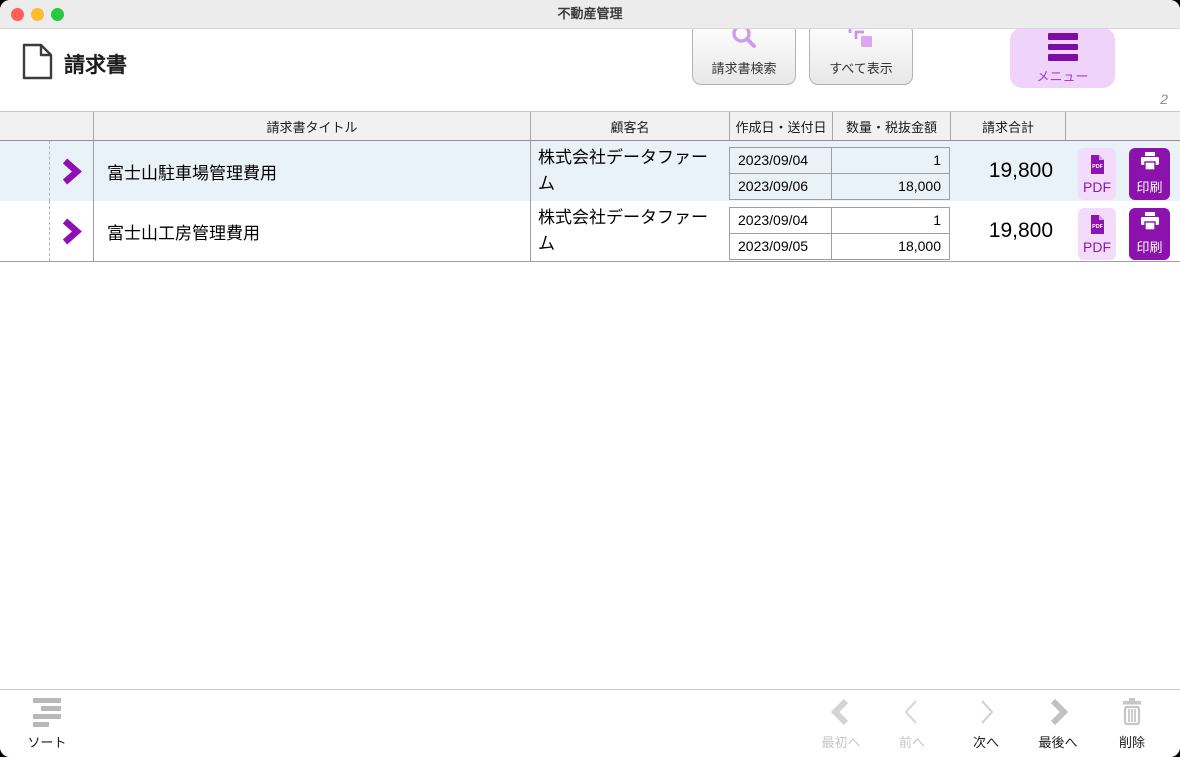 The image size is (1180, 757). I want to click on delete-record-button: 削除, so click(1132, 724).